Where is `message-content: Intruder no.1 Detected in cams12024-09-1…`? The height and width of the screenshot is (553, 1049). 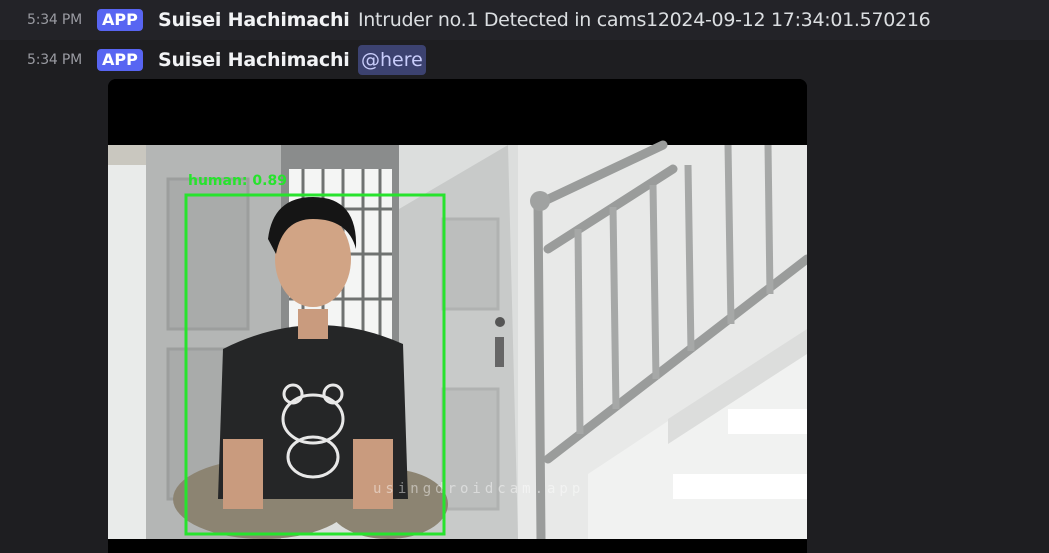
message-content: Intruder no.1 Detected in cams12024-09-1… is located at coordinates (644, 20).